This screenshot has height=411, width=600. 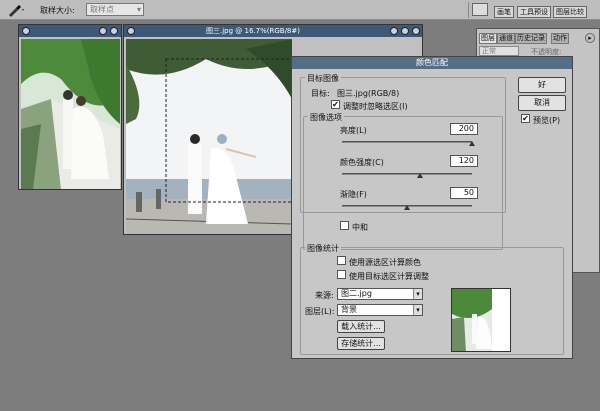 I want to click on color-intensity-slider-thumb, so click(x=420, y=175).